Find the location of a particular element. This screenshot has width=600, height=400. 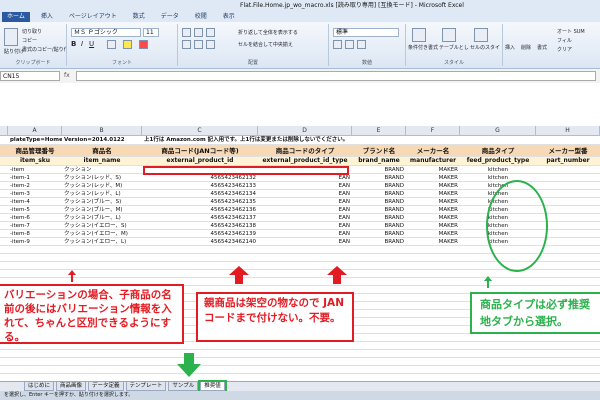

header-en-e: brand_name is located at coordinates (379, 161).